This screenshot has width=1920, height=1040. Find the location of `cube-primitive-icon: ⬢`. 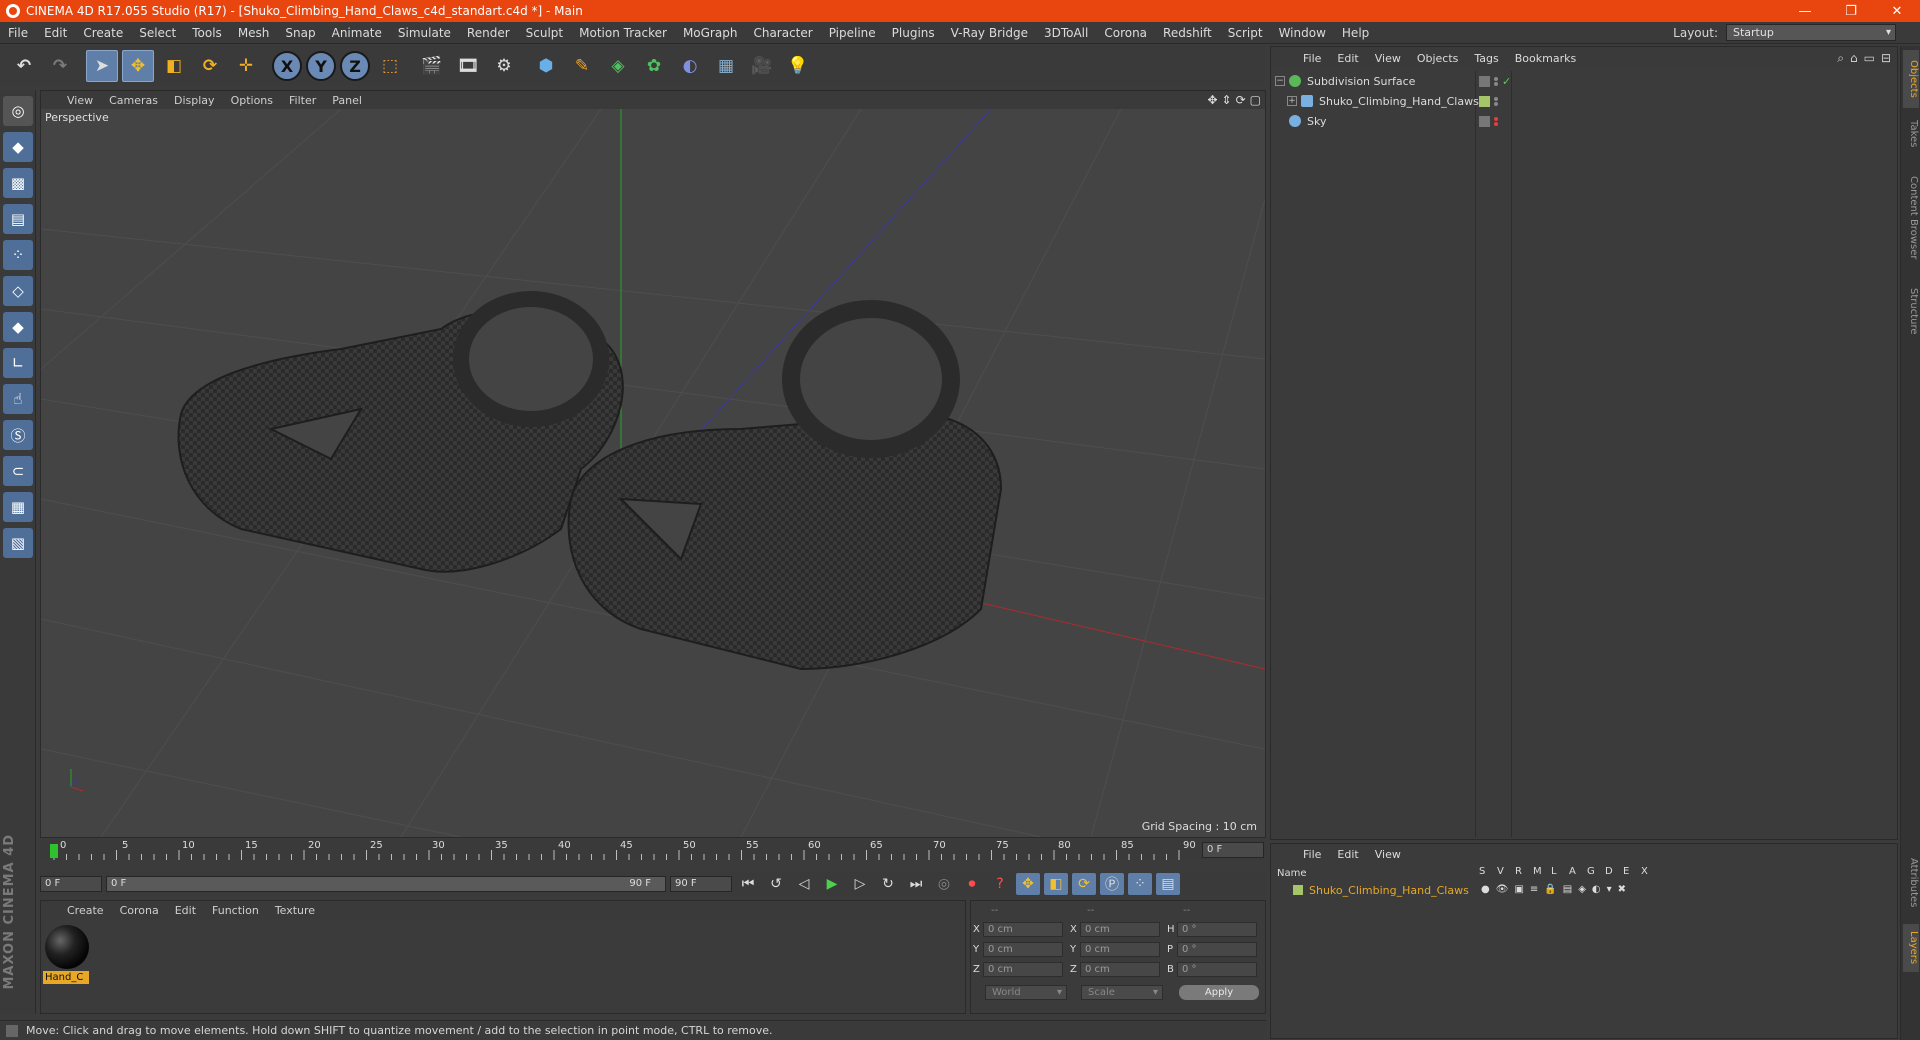

cube-primitive-icon: ⬢ is located at coordinates (546, 66).